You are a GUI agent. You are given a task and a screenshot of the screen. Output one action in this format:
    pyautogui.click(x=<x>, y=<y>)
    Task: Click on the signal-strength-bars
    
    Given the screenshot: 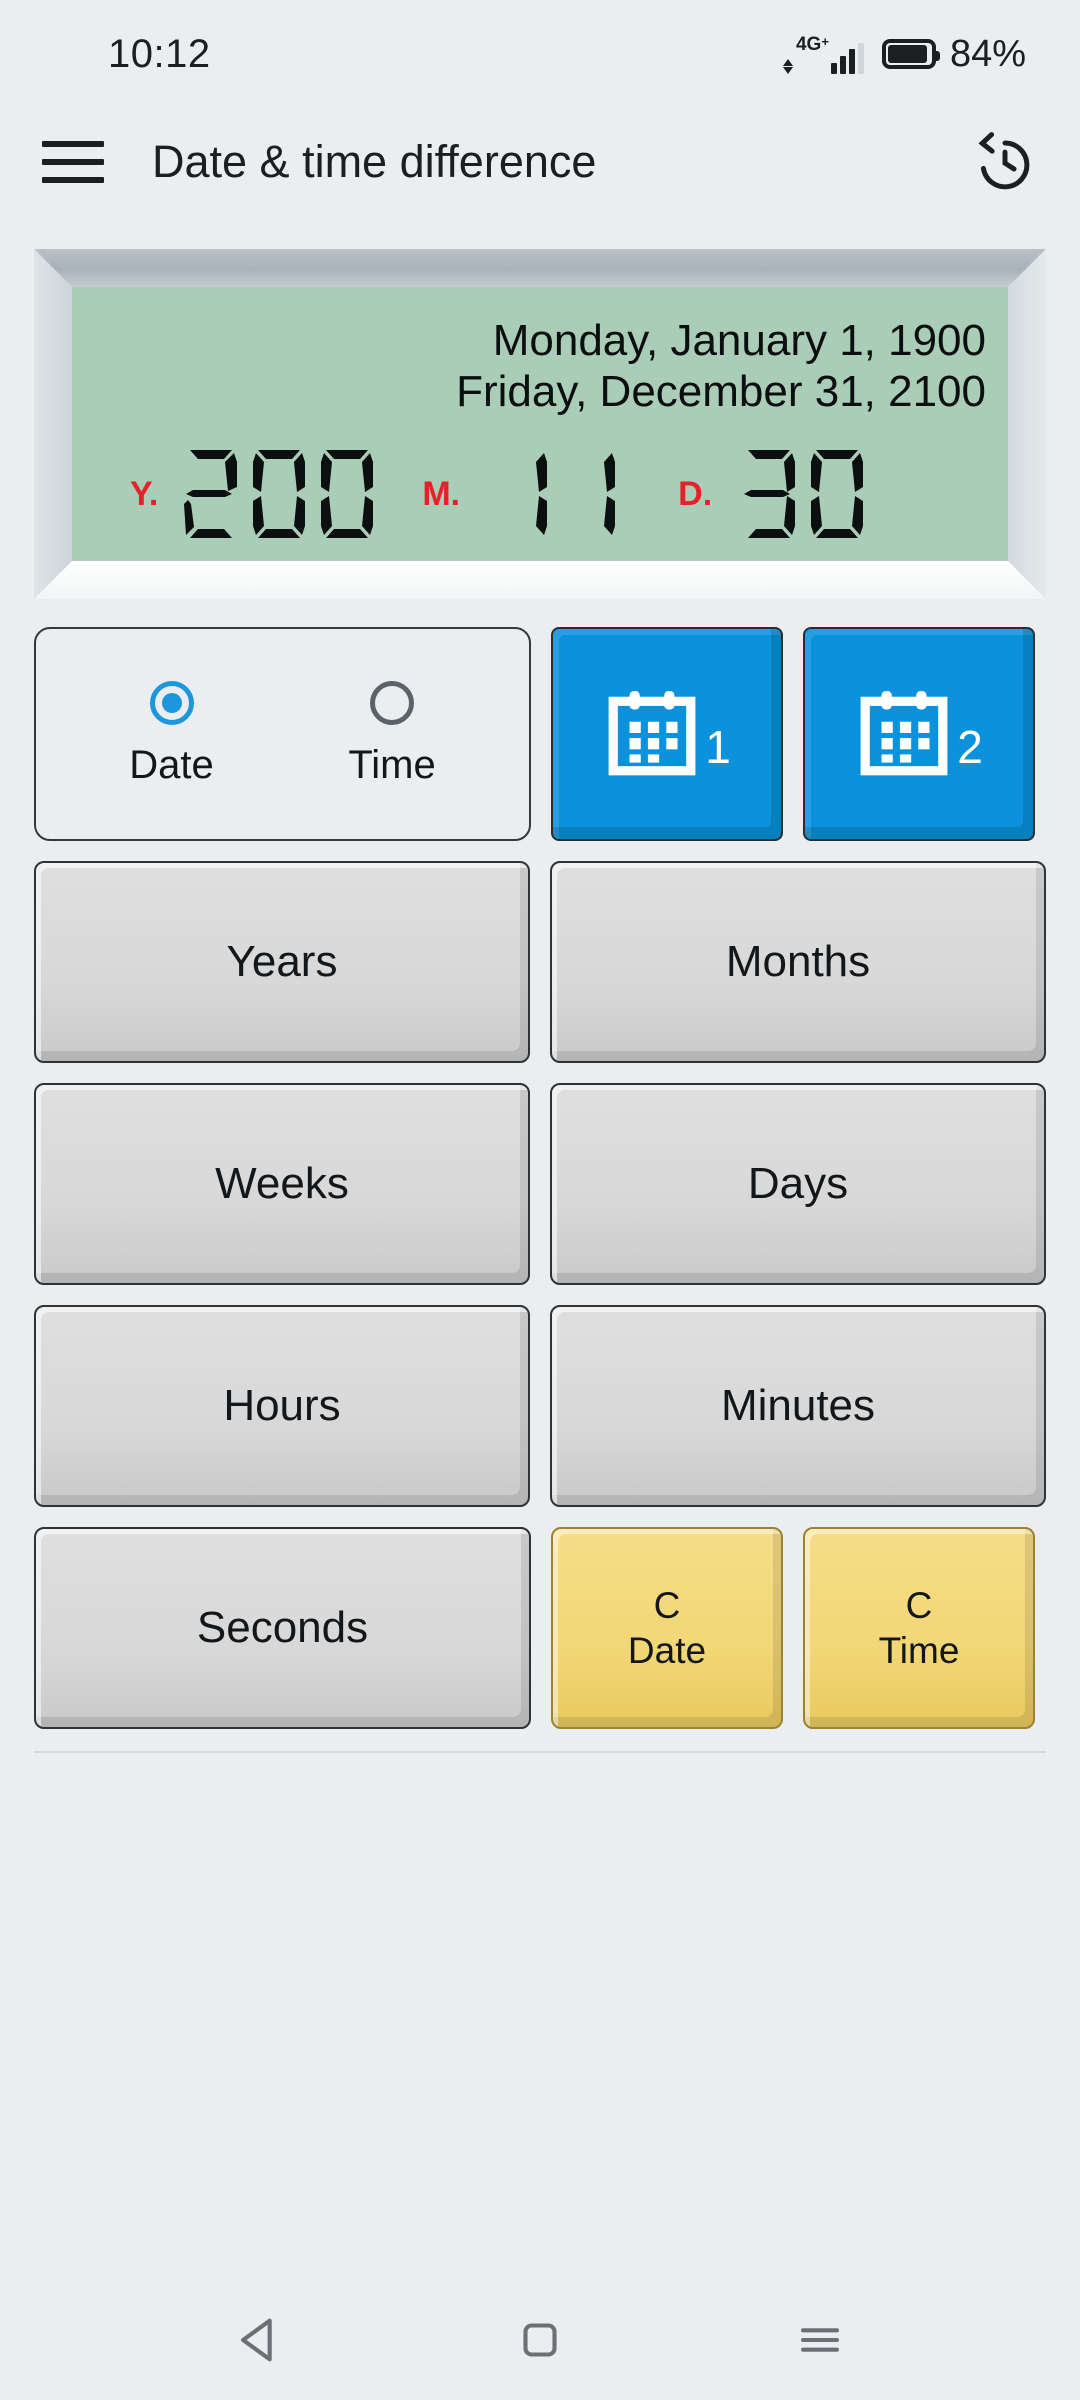 What is the action you would take?
    pyautogui.click(x=847, y=58)
    